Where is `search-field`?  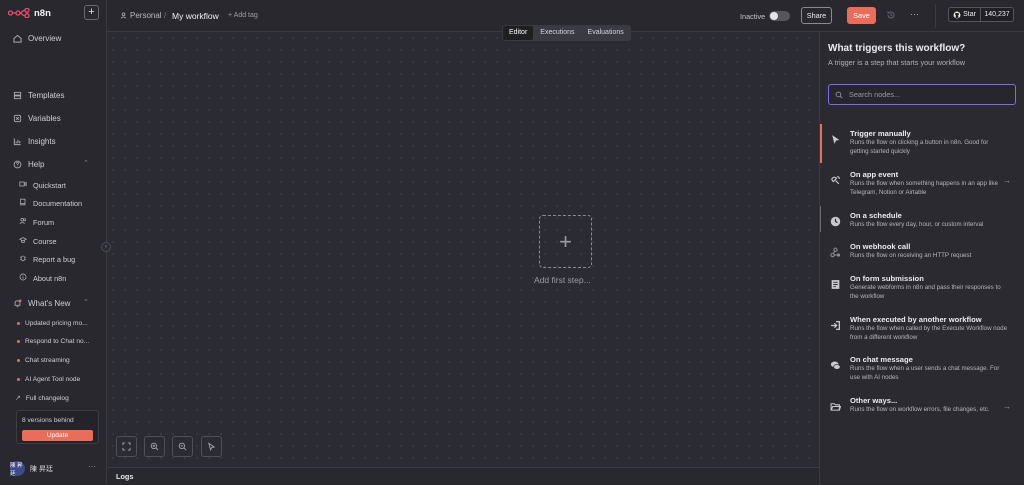 search-field is located at coordinates (922, 94).